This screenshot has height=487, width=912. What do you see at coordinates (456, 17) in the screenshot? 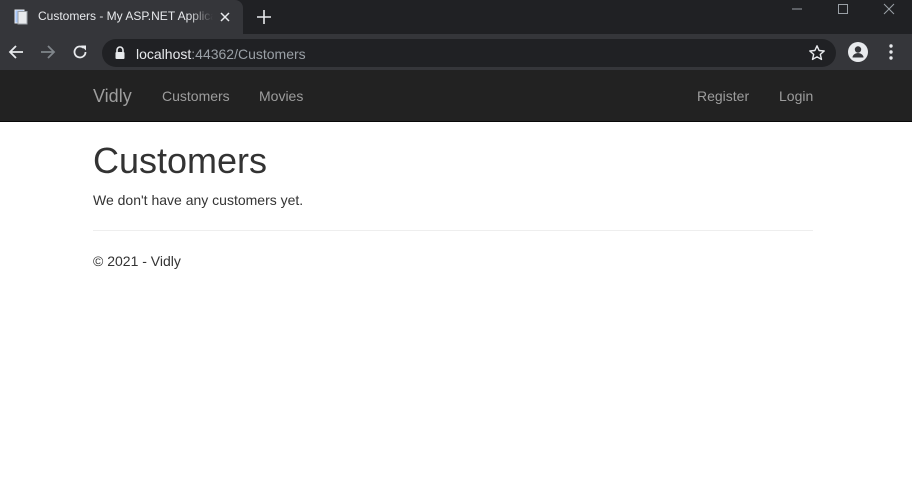
I see `browser-tabstrip: Customers - My ASP.NET Application` at bounding box center [456, 17].